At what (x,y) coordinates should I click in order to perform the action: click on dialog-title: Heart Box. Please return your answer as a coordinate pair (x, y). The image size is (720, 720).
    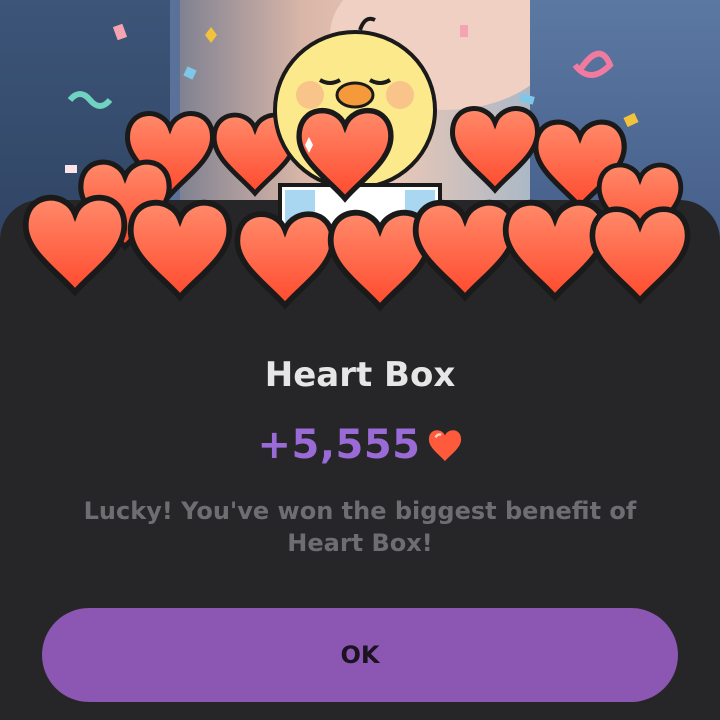
    Looking at the image, I should click on (360, 375).